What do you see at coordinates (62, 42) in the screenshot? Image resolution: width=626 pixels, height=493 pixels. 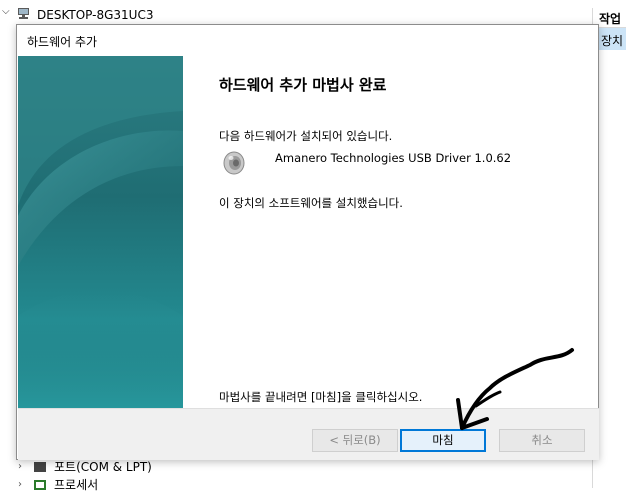 I see `dialog-title: 하드웨어 추가` at bounding box center [62, 42].